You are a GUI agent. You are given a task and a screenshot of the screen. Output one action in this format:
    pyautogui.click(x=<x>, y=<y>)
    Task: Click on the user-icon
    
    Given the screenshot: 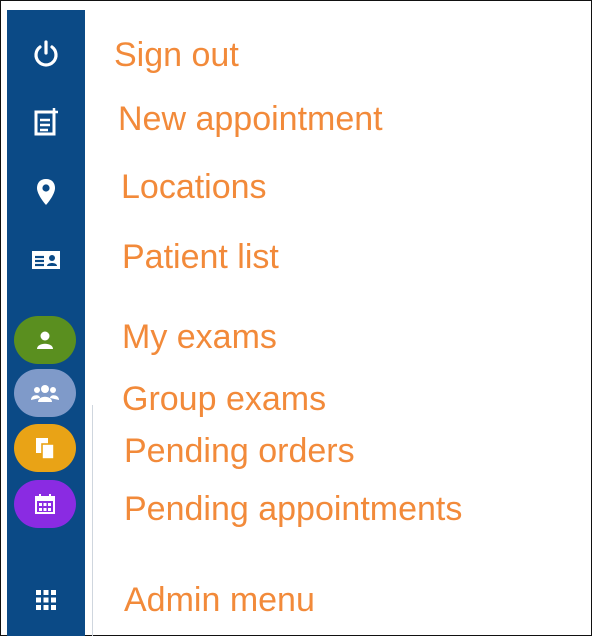 What is the action you would take?
    pyautogui.click(x=45, y=340)
    